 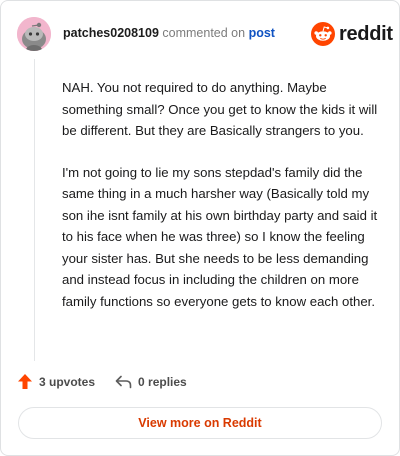 I want to click on reply-count: 0 replies, so click(x=162, y=381).